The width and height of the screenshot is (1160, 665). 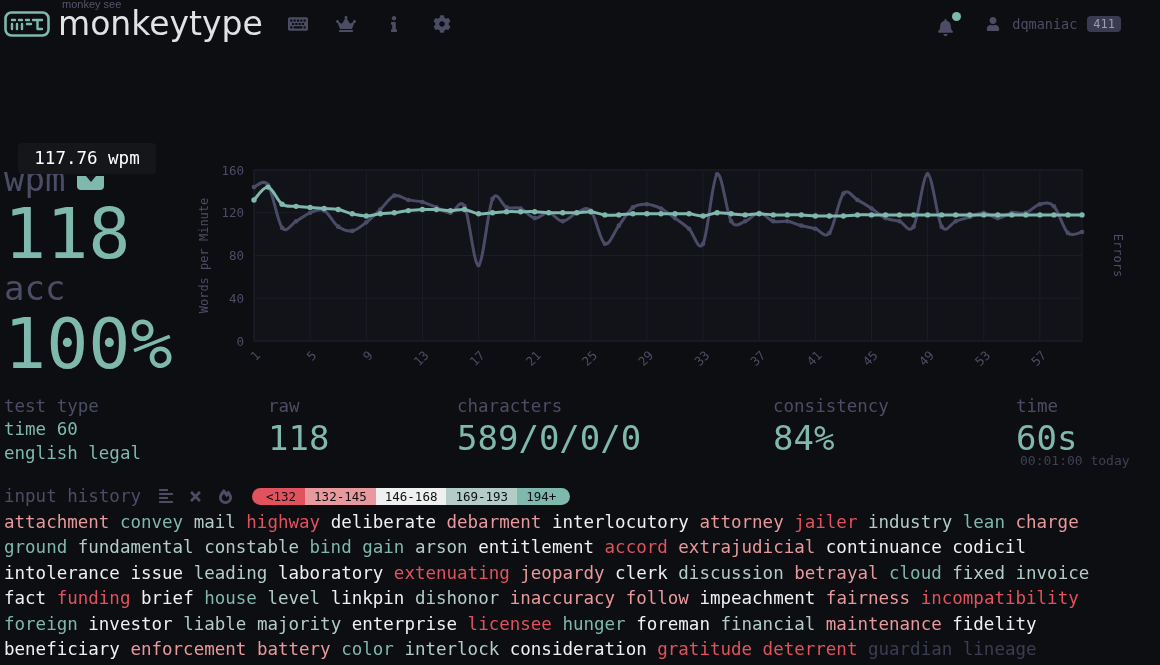 I want to click on logo-icon, so click(x=27, y=24).